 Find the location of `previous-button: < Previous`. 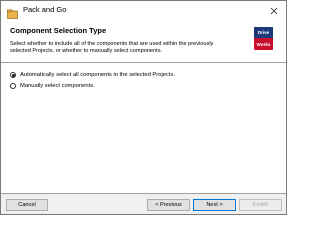

previous-button: < Previous is located at coordinates (168, 205).